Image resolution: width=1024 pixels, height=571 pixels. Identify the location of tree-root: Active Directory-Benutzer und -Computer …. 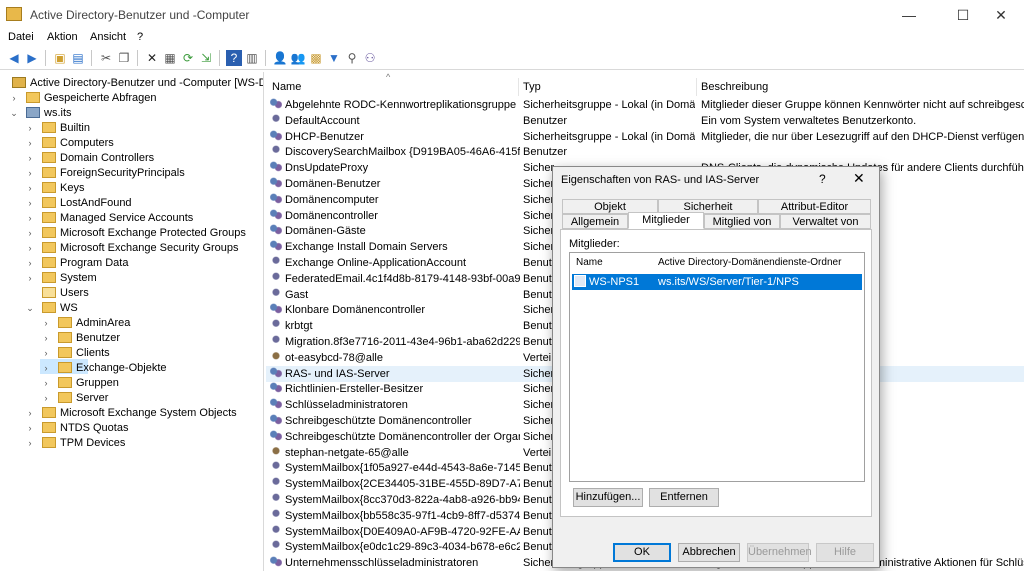
(137, 83).